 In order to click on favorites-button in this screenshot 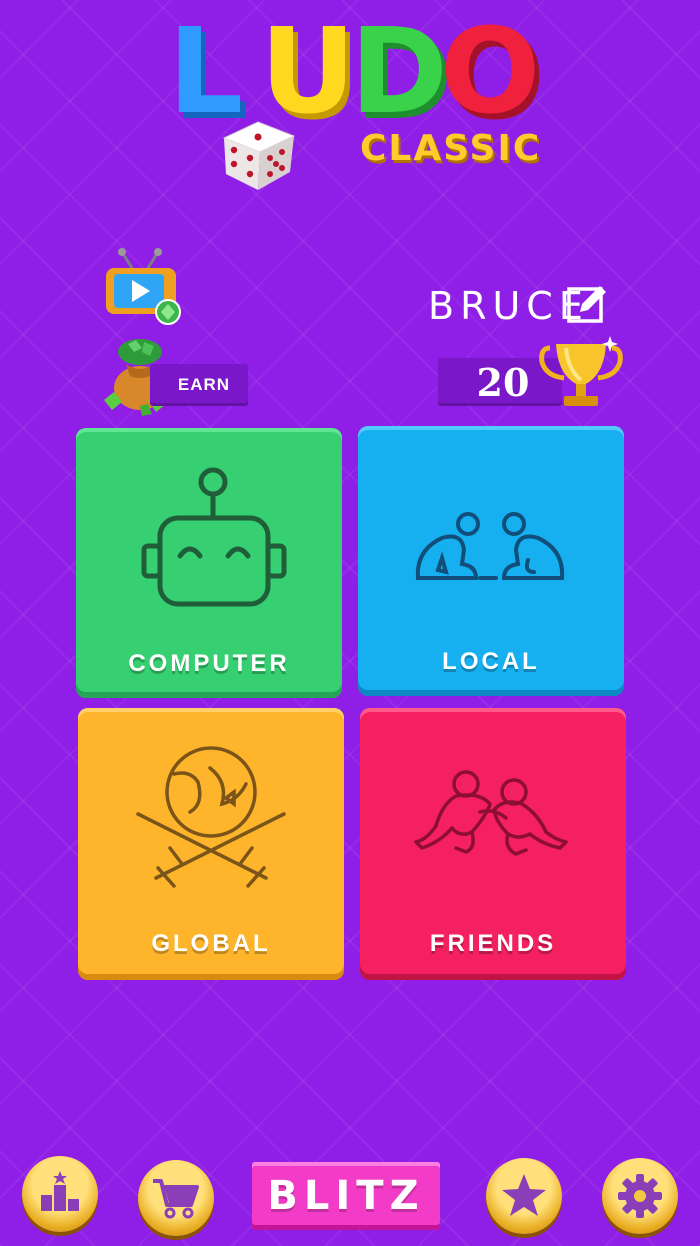, I will do `click(524, 1196)`.